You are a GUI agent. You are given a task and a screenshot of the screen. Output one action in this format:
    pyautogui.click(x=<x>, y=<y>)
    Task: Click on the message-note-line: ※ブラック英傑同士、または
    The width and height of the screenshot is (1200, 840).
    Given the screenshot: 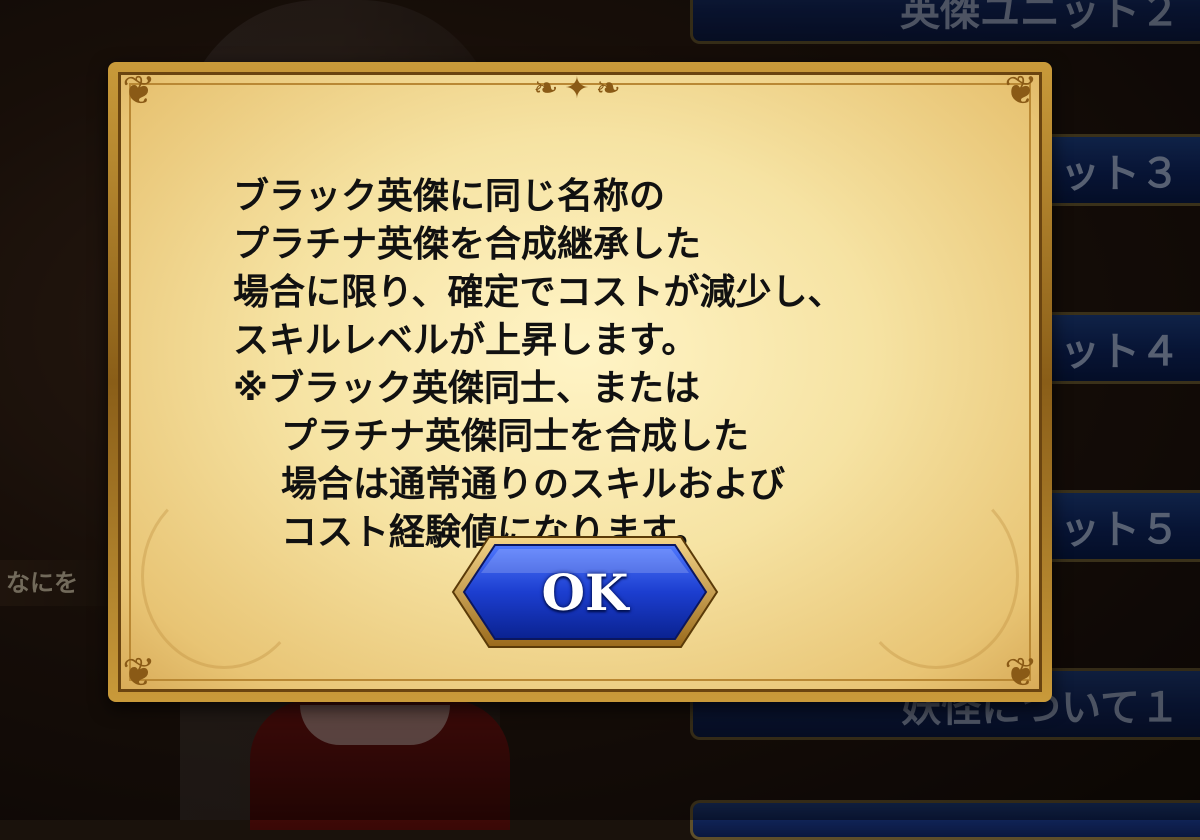 What is the action you would take?
    pyautogui.click(x=466, y=388)
    